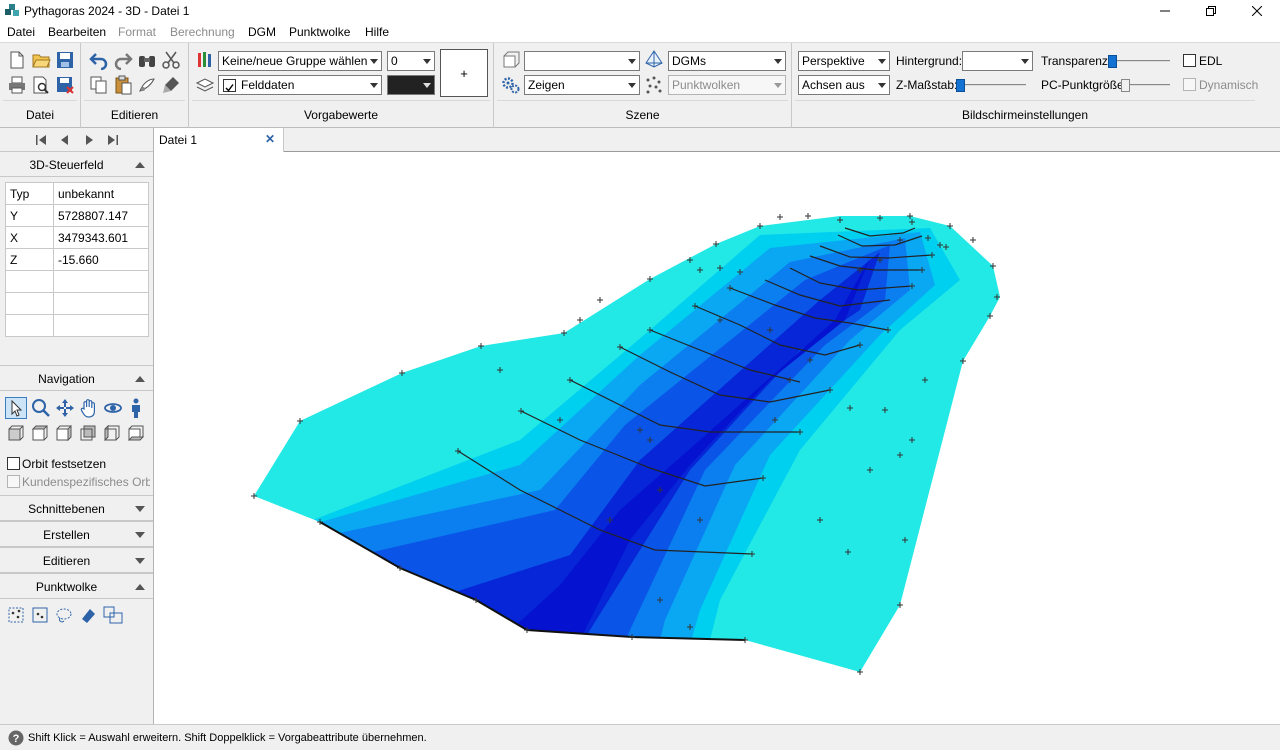 The width and height of the screenshot is (1280, 750). I want to click on next-record-icon, so click(89, 140).